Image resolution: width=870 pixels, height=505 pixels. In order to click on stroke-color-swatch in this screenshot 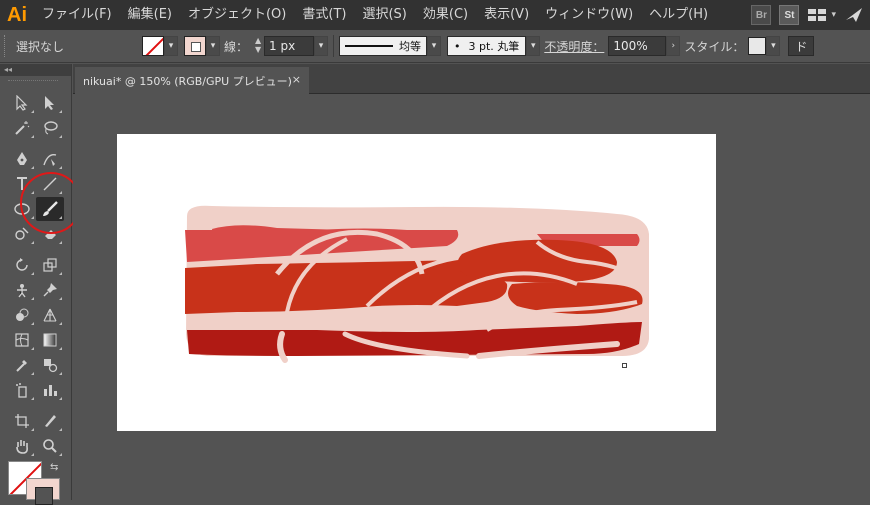, I will do `click(43, 491)`.